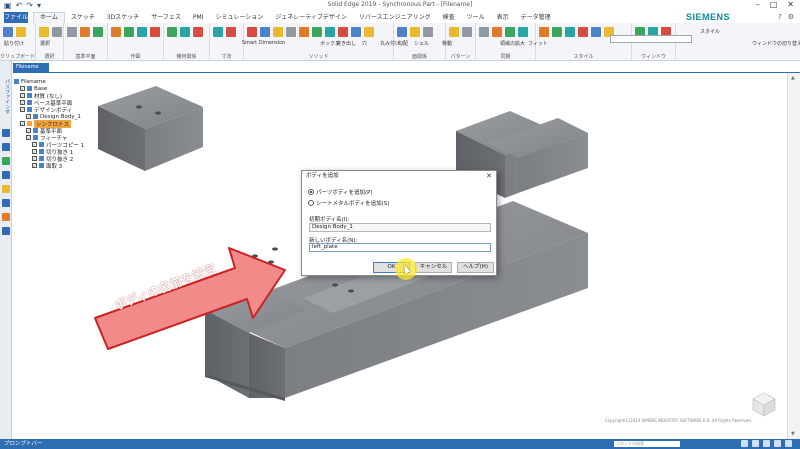  I want to click on radio-sheetmetal-indicator, so click(311, 203).